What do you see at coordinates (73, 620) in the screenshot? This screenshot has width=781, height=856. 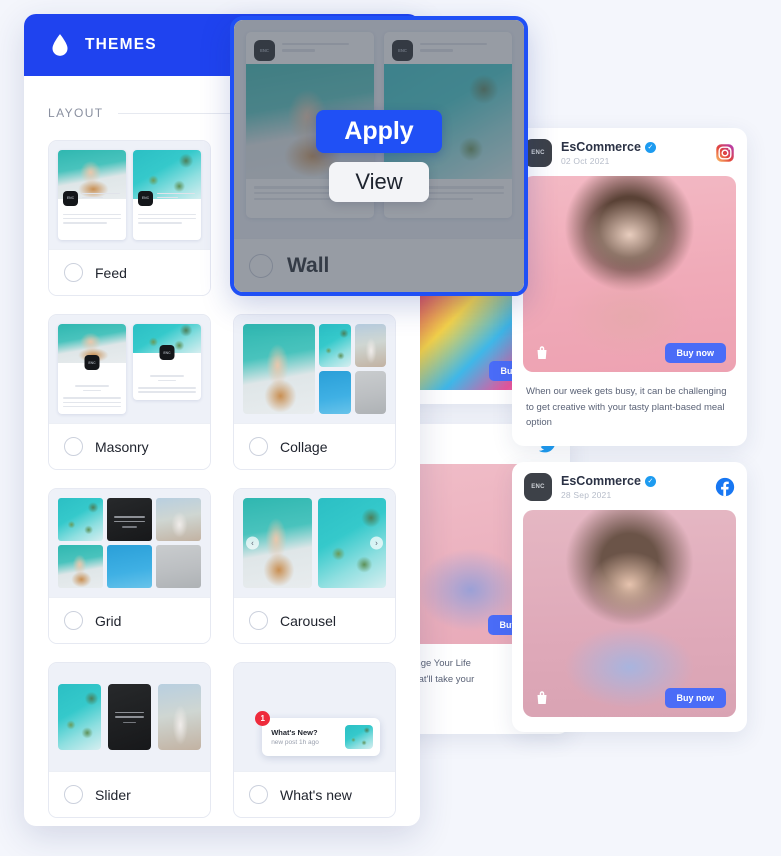 I see `radio-grid` at bounding box center [73, 620].